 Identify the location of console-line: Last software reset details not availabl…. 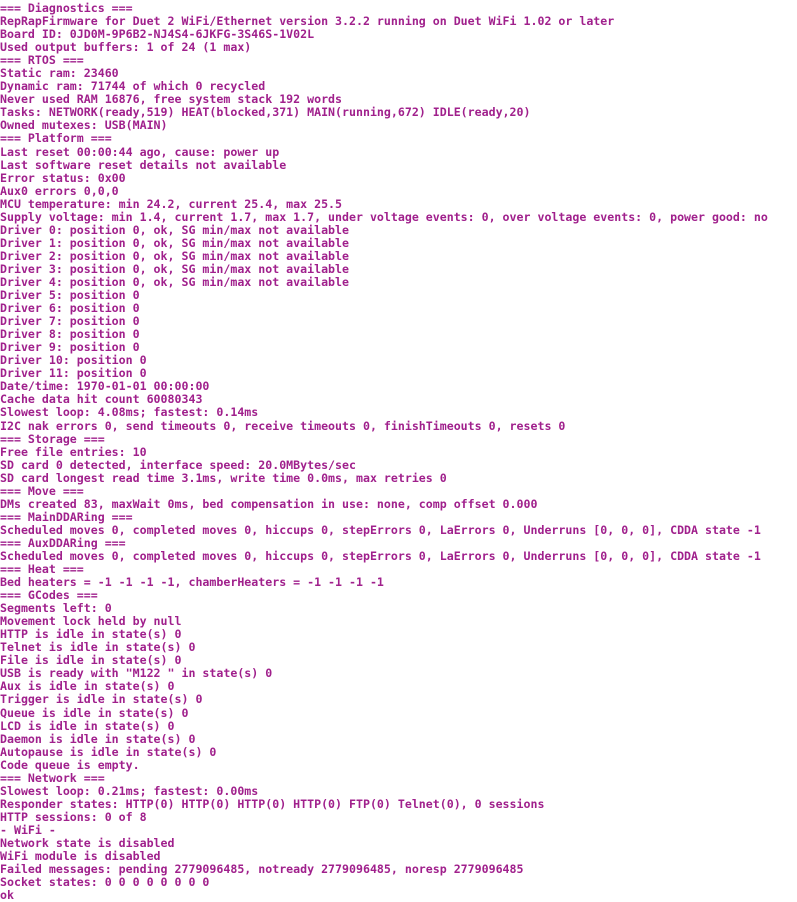
(143, 164).